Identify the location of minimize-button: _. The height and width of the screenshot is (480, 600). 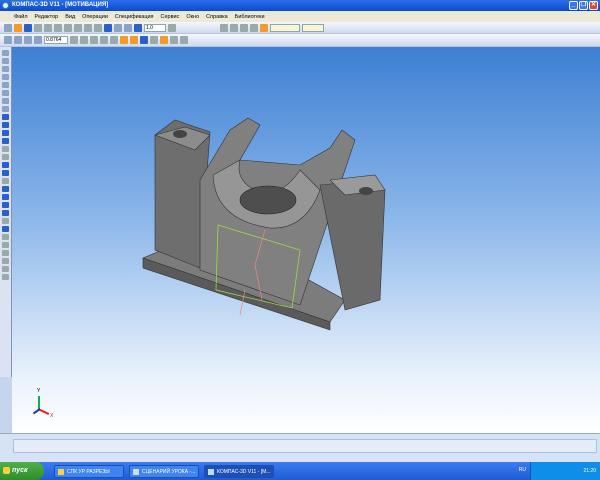
(573, 5).